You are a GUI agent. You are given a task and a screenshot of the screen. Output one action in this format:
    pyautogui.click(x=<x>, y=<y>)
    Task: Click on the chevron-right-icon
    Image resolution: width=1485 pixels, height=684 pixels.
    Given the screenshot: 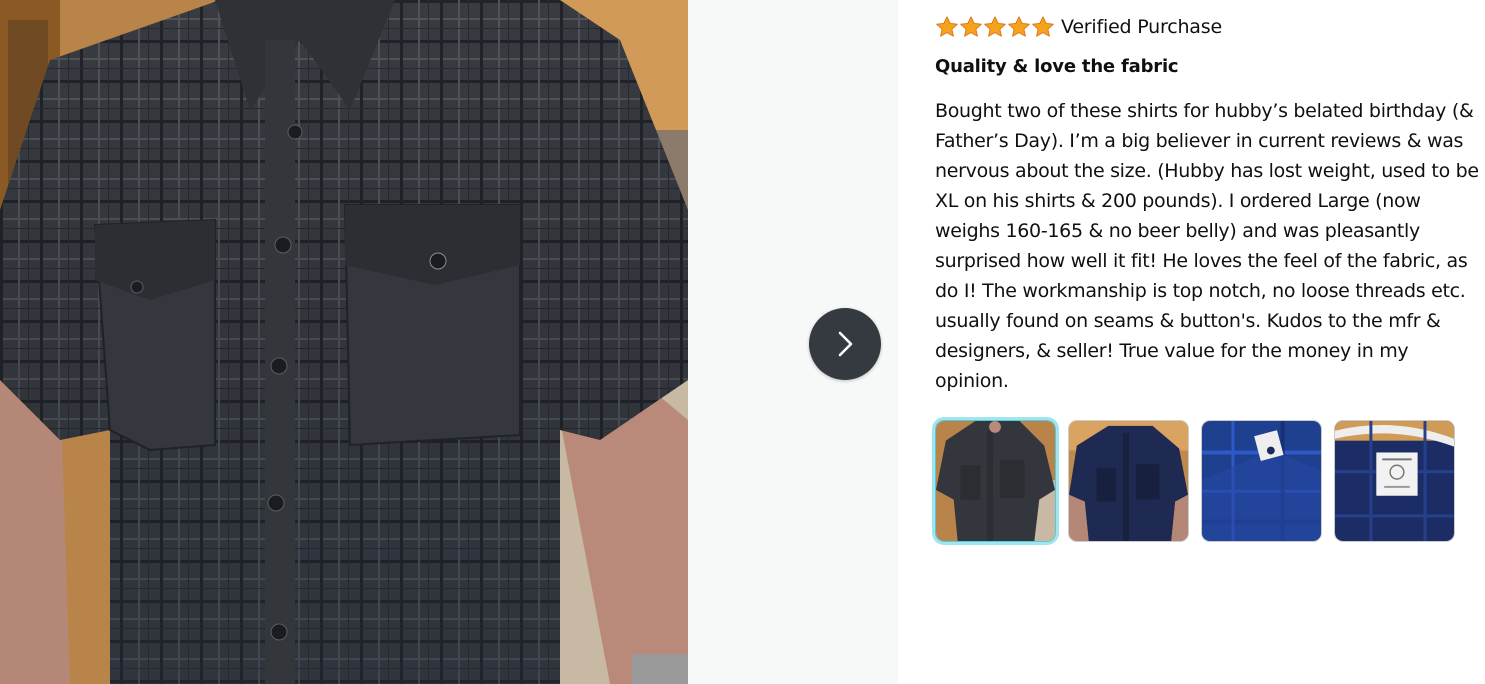 What is the action you would take?
    pyautogui.click(x=845, y=344)
    